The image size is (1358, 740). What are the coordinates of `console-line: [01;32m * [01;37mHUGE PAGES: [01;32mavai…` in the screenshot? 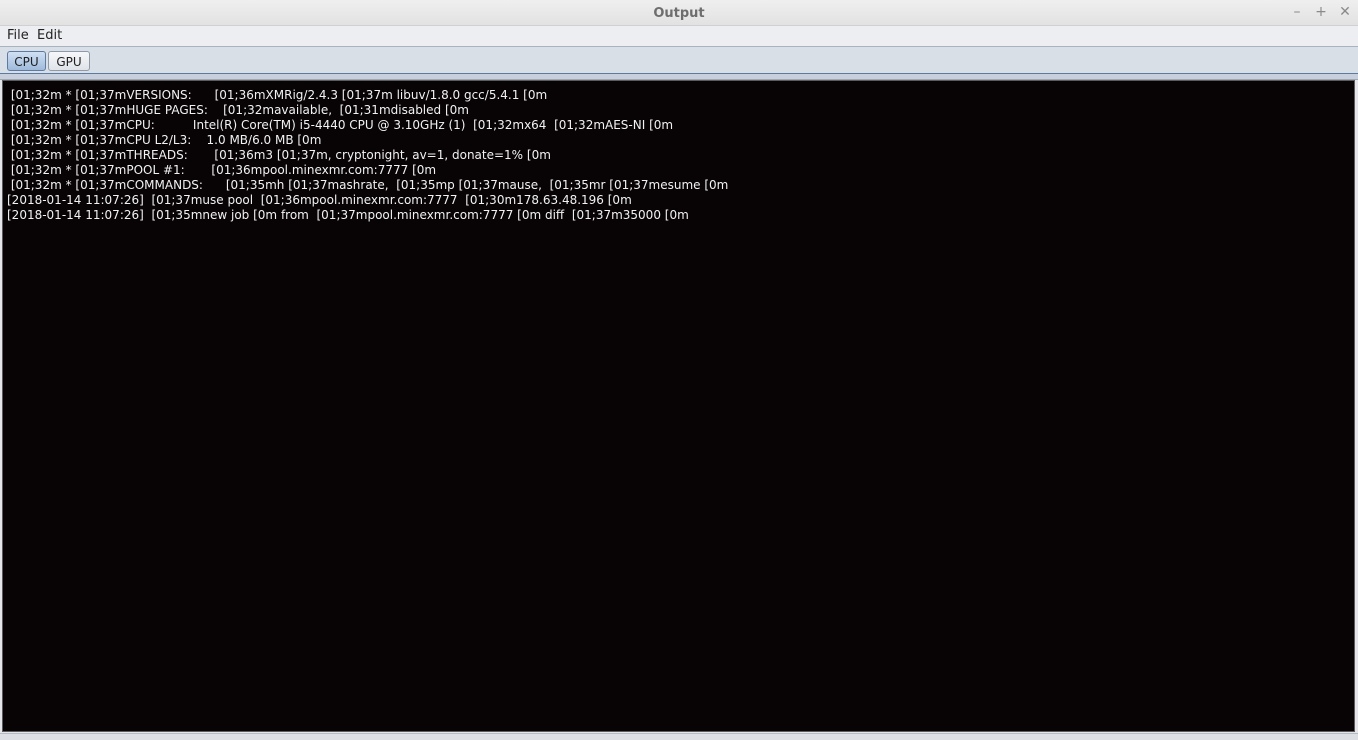 It's located at (238, 110).